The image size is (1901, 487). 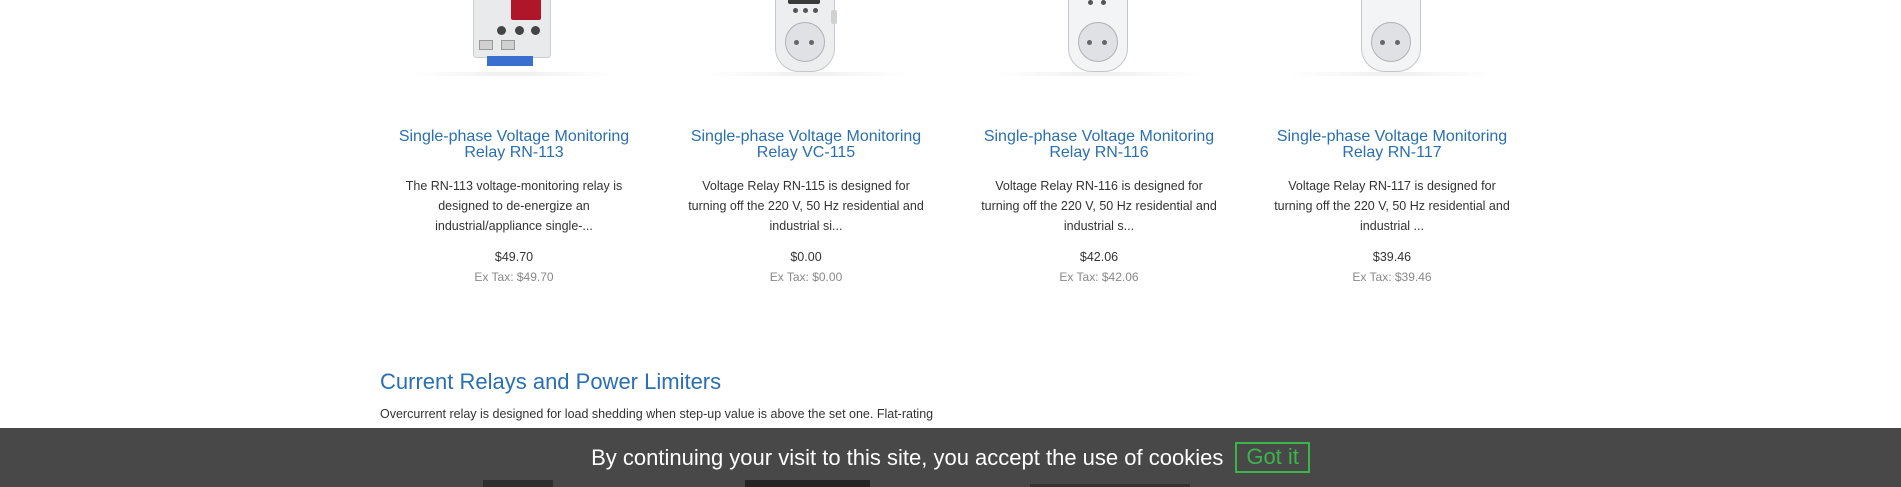 I want to click on product-ex-tax-price: Ex Tax: $42.06, so click(x=1099, y=277).